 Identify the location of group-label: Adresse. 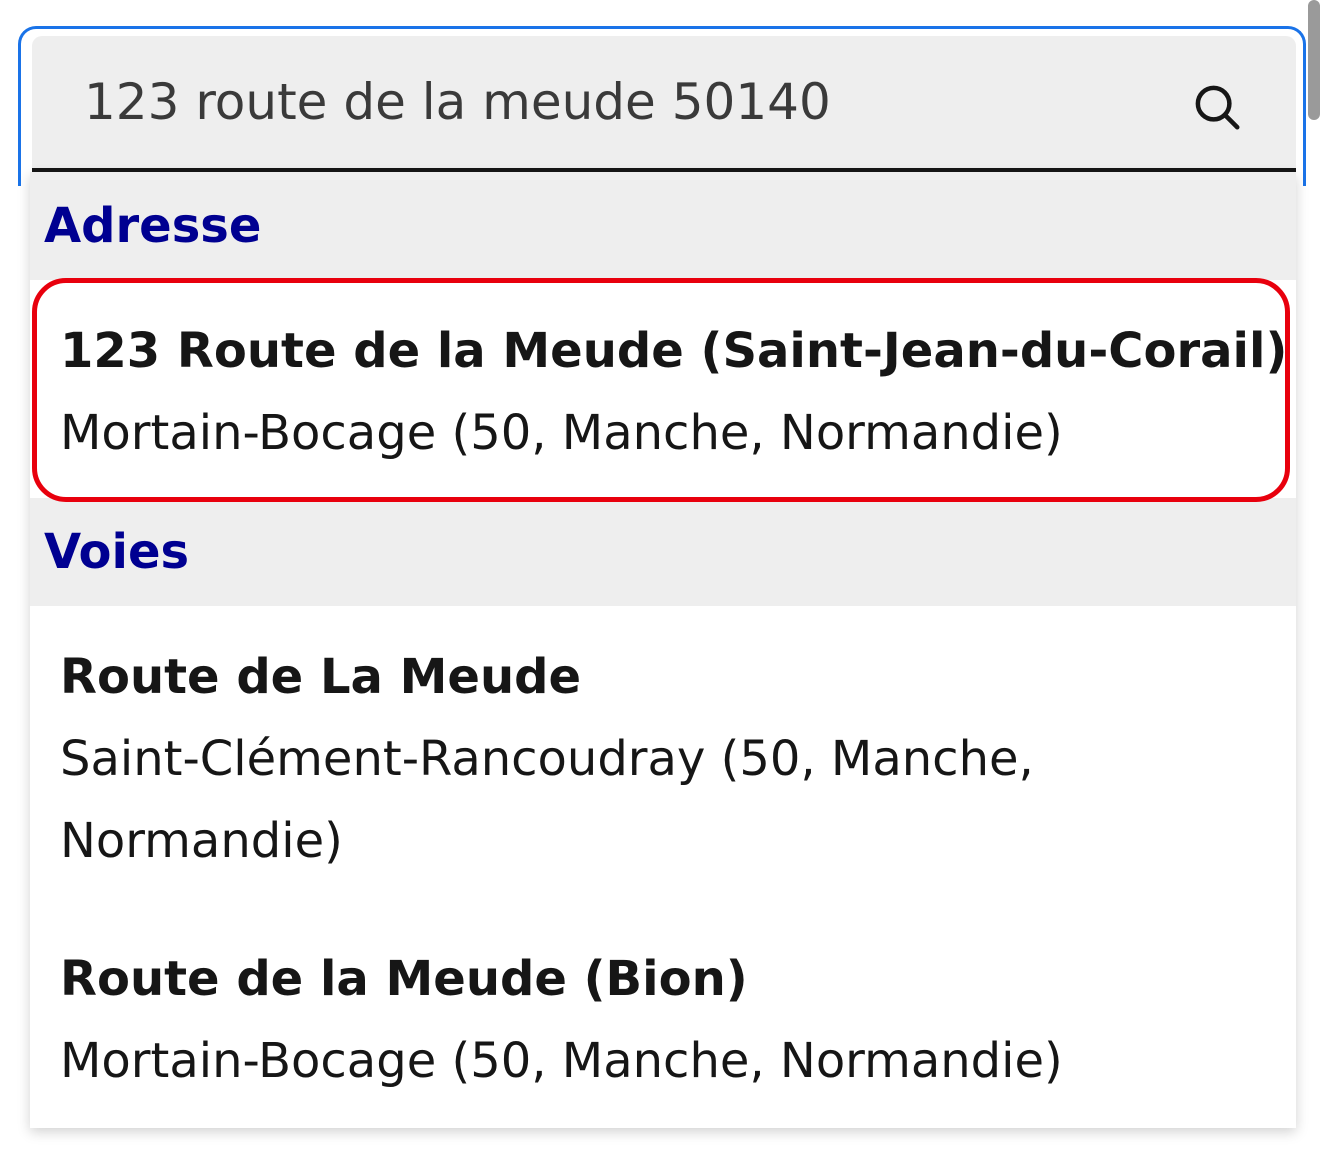
(153, 226).